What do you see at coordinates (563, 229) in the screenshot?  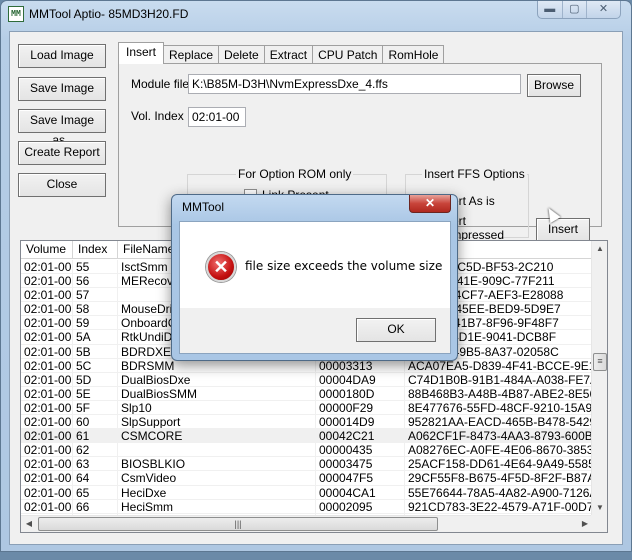 I see `insert-button: Insert` at bounding box center [563, 229].